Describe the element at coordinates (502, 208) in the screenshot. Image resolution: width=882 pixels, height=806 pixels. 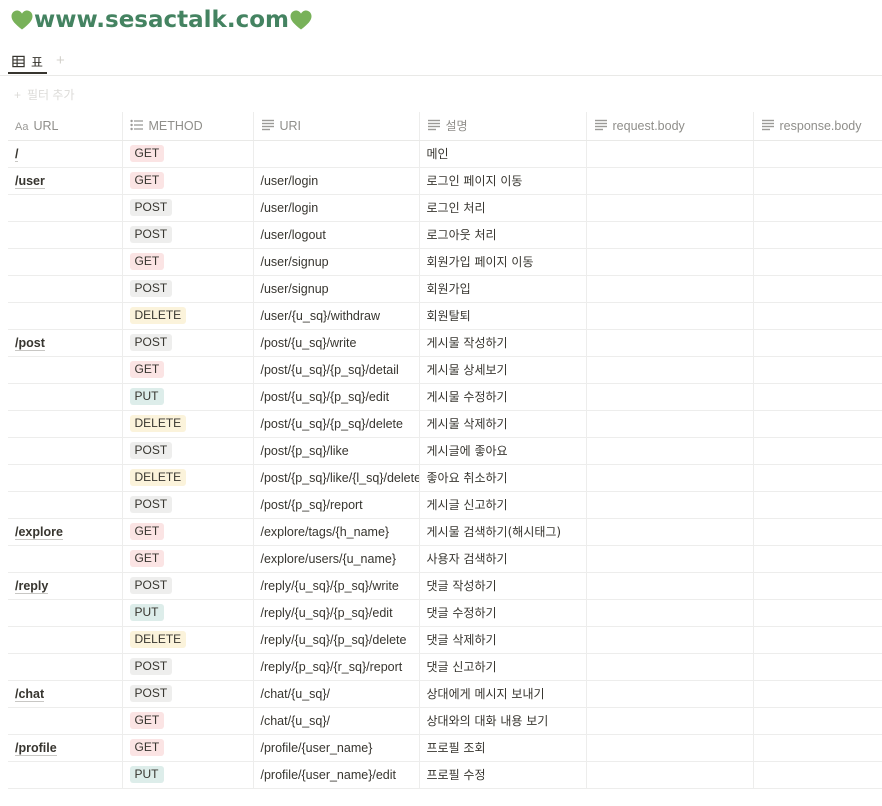
I see `cell-description: 로그인 처리` at that location.